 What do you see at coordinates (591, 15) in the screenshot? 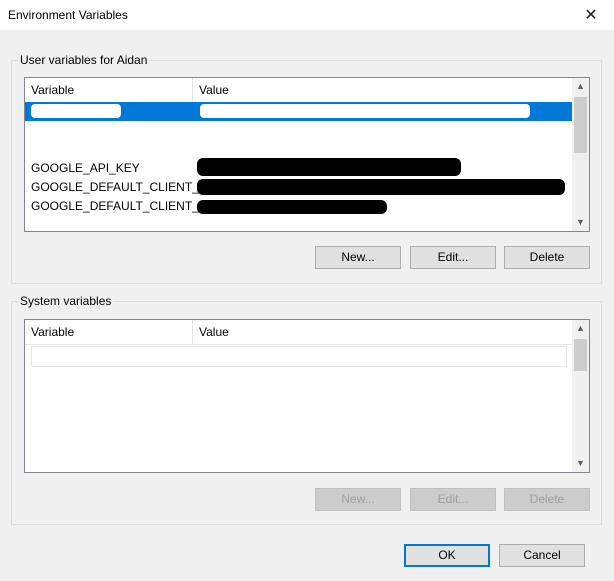
I see `close-icon: ✕` at bounding box center [591, 15].